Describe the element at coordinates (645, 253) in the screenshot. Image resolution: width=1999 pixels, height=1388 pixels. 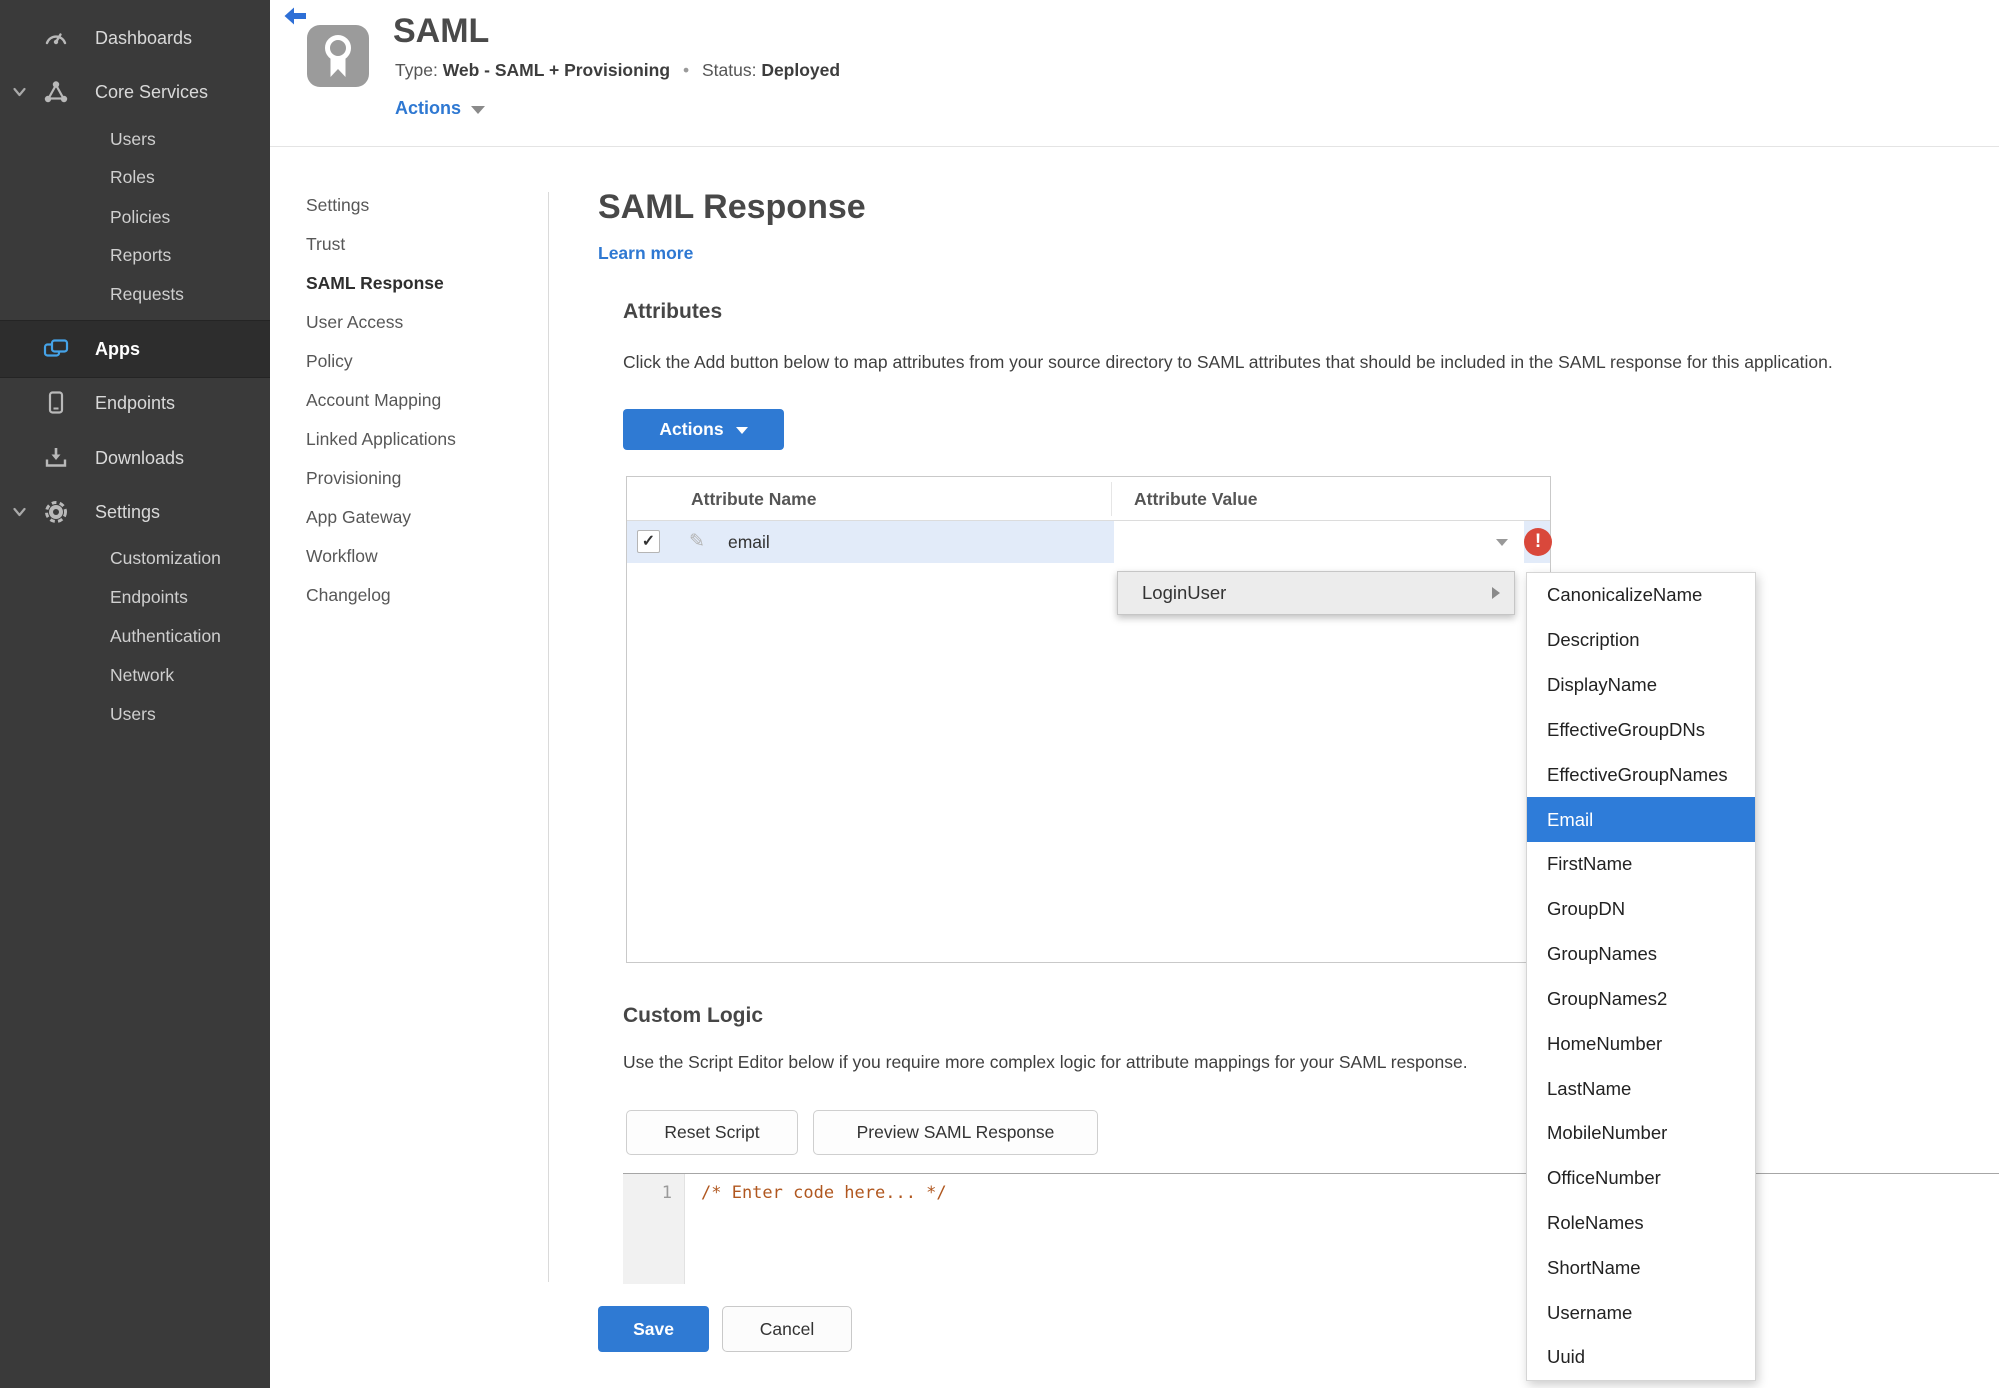
I see `learn-more-link: Learn more` at that location.